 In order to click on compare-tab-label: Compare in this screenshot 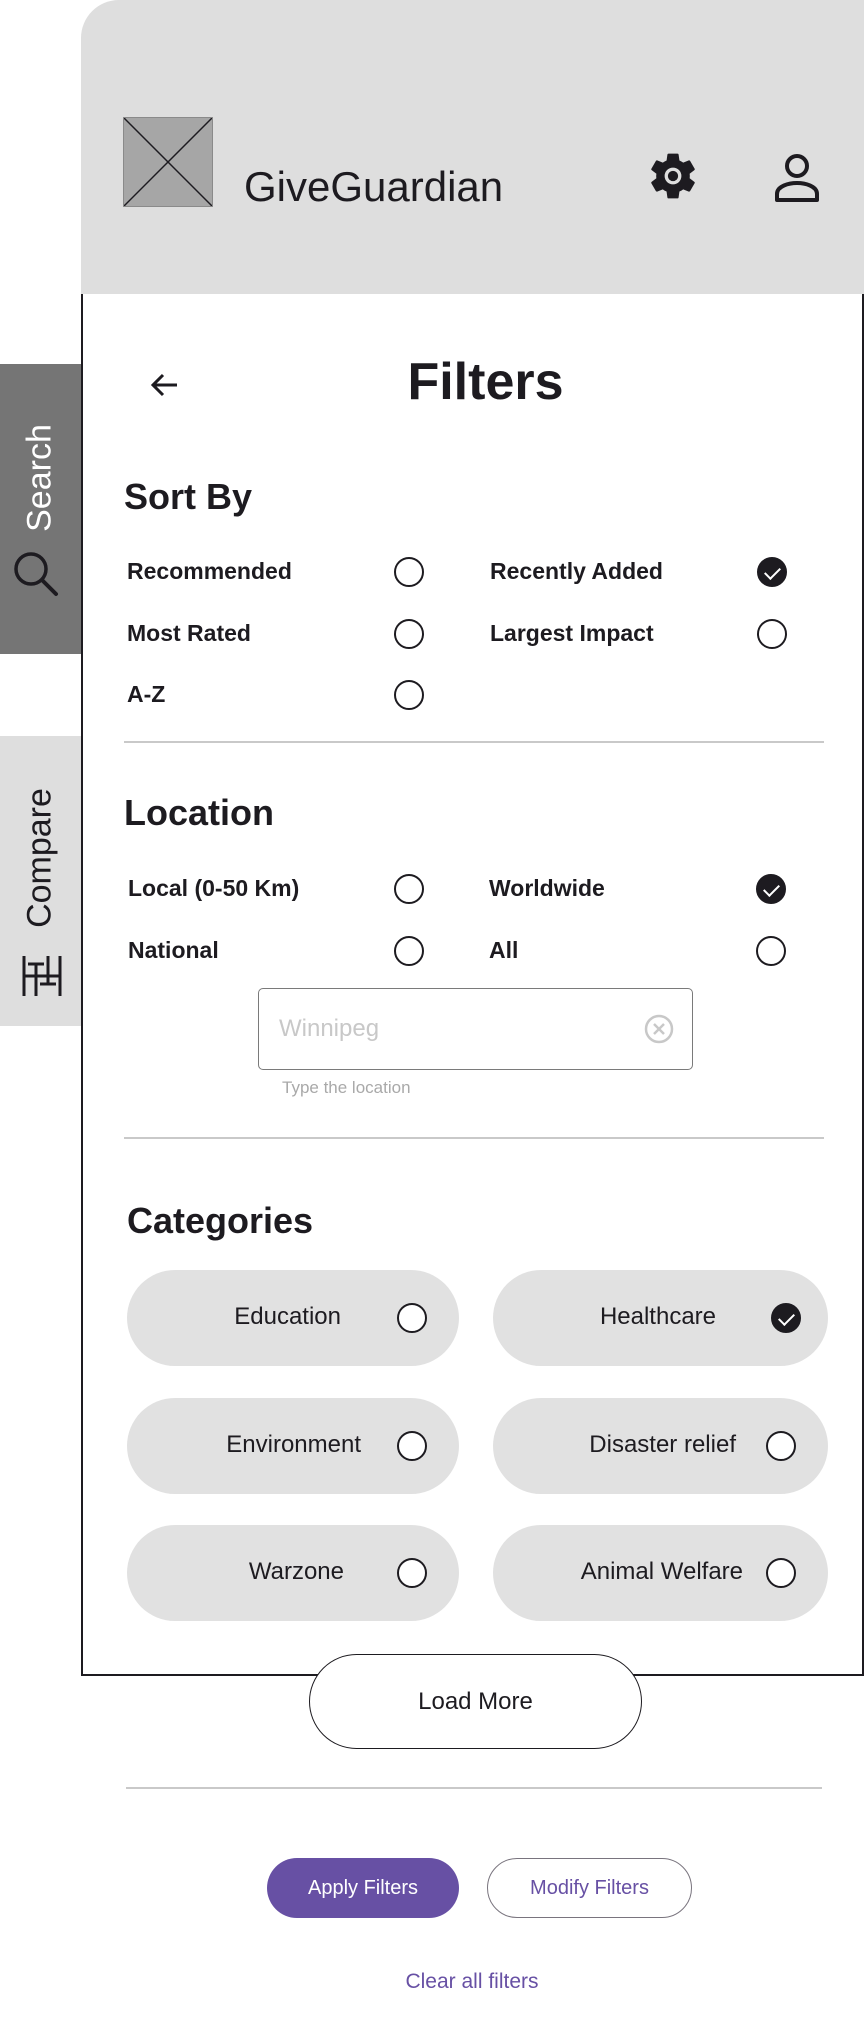, I will do `click(39, 858)`.